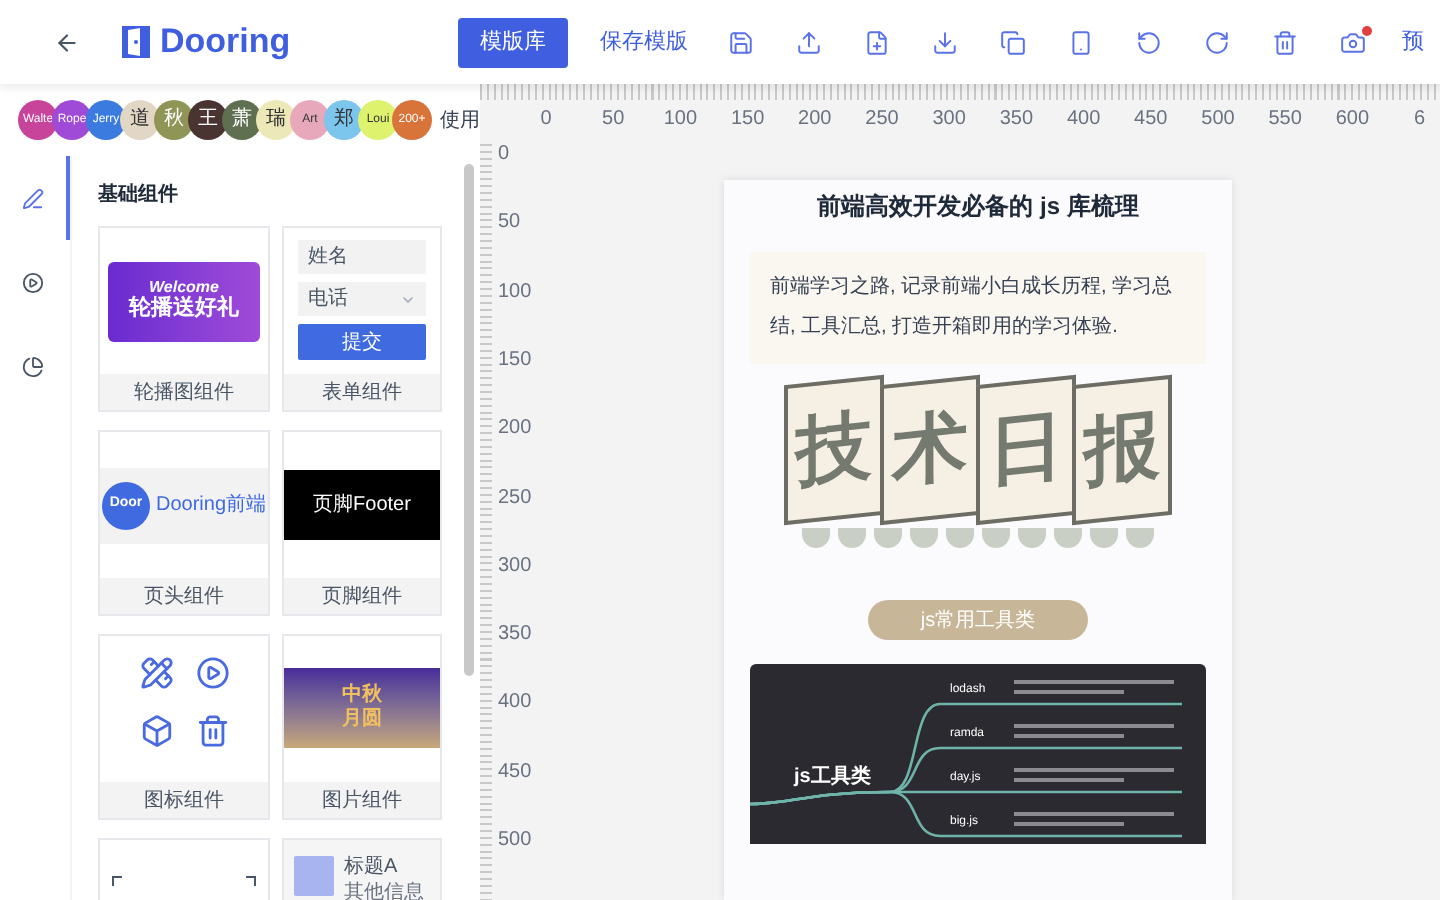  I want to click on logo-text: Dooring, so click(225, 42).